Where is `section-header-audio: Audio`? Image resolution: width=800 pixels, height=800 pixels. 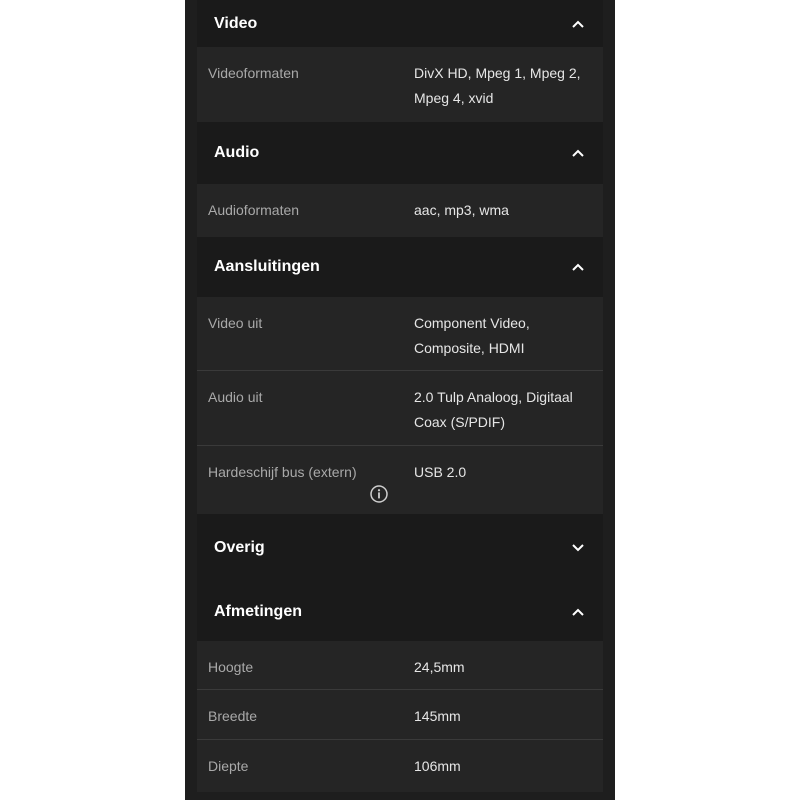
section-header-audio: Audio is located at coordinates (400, 153).